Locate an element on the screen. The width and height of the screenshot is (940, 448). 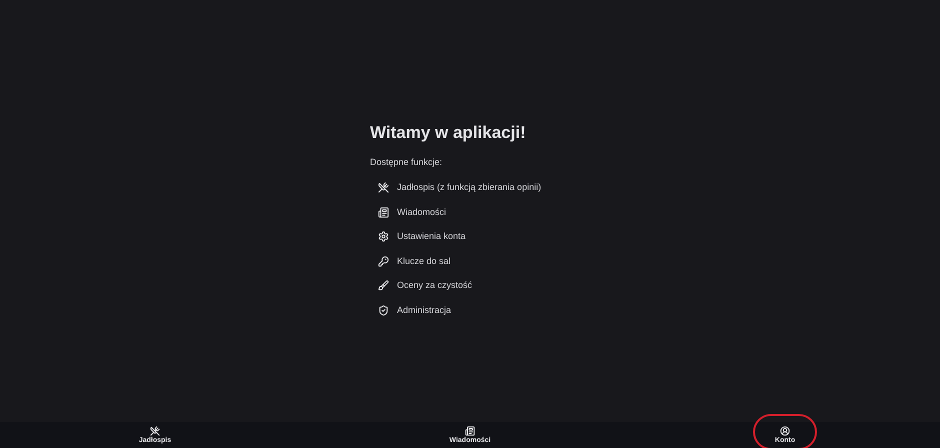
welcome-title: Witamy w aplikacji! is located at coordinates (448, 133).